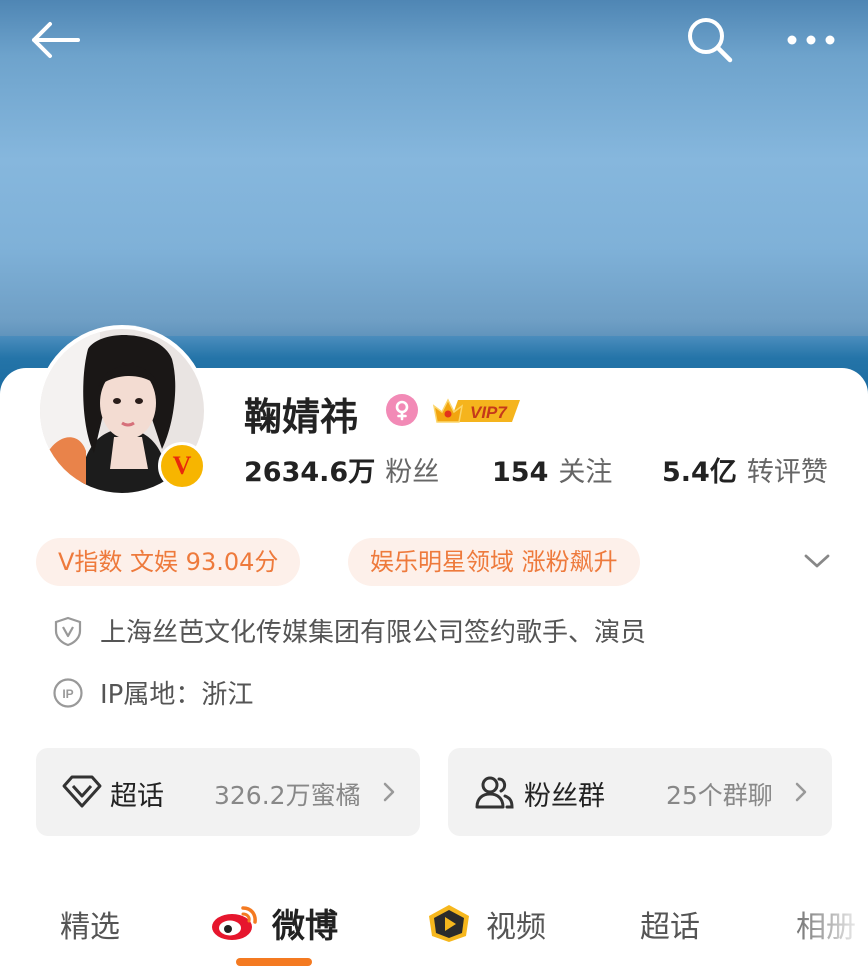  I want to click on tag-rising-star: 娱乐明星领域 涨粉飙升, so click(494, 562).